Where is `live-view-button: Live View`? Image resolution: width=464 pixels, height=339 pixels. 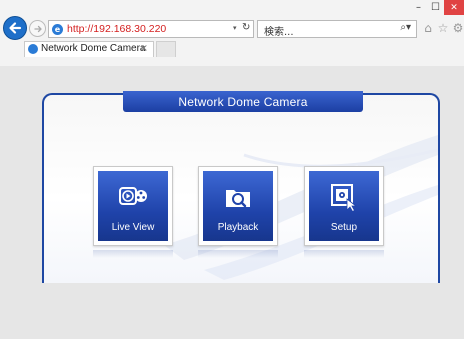 live-view-button: Live View is located at coordinates (133, 206).